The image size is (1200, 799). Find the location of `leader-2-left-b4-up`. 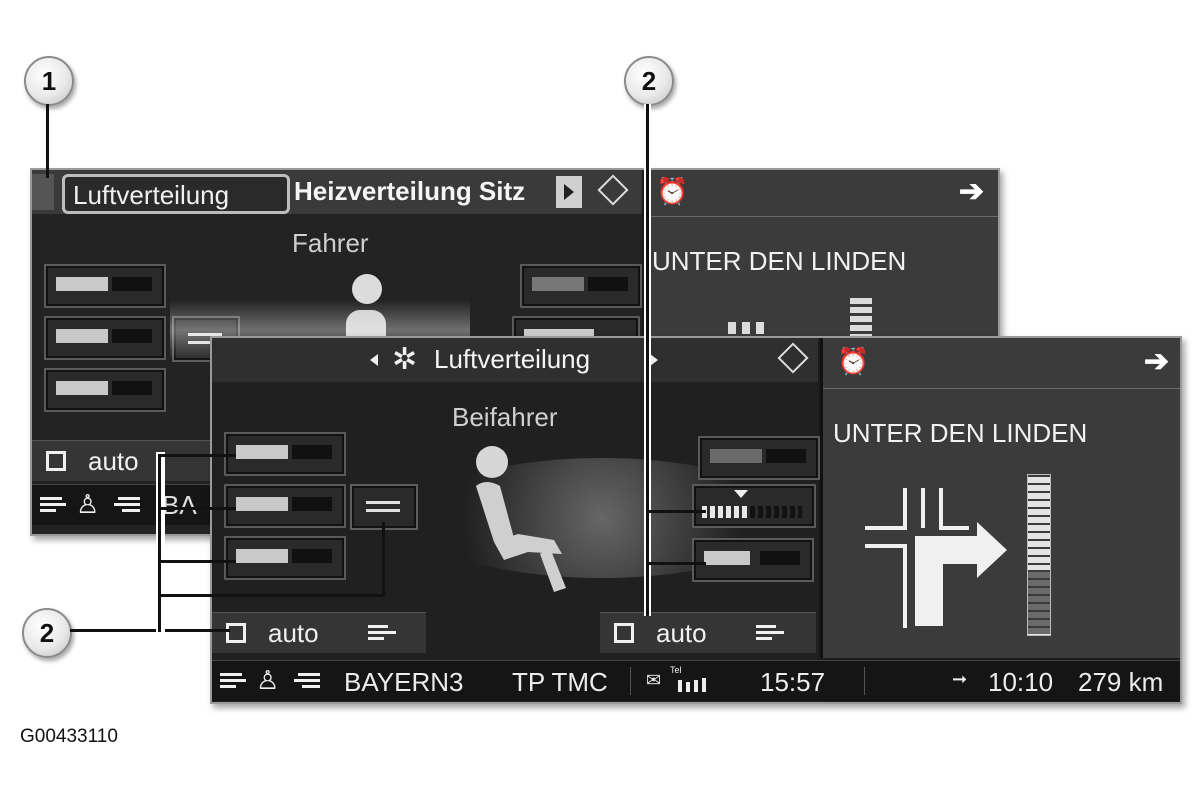

leader-2-left-b4-up is located at coordinates (383, 559).